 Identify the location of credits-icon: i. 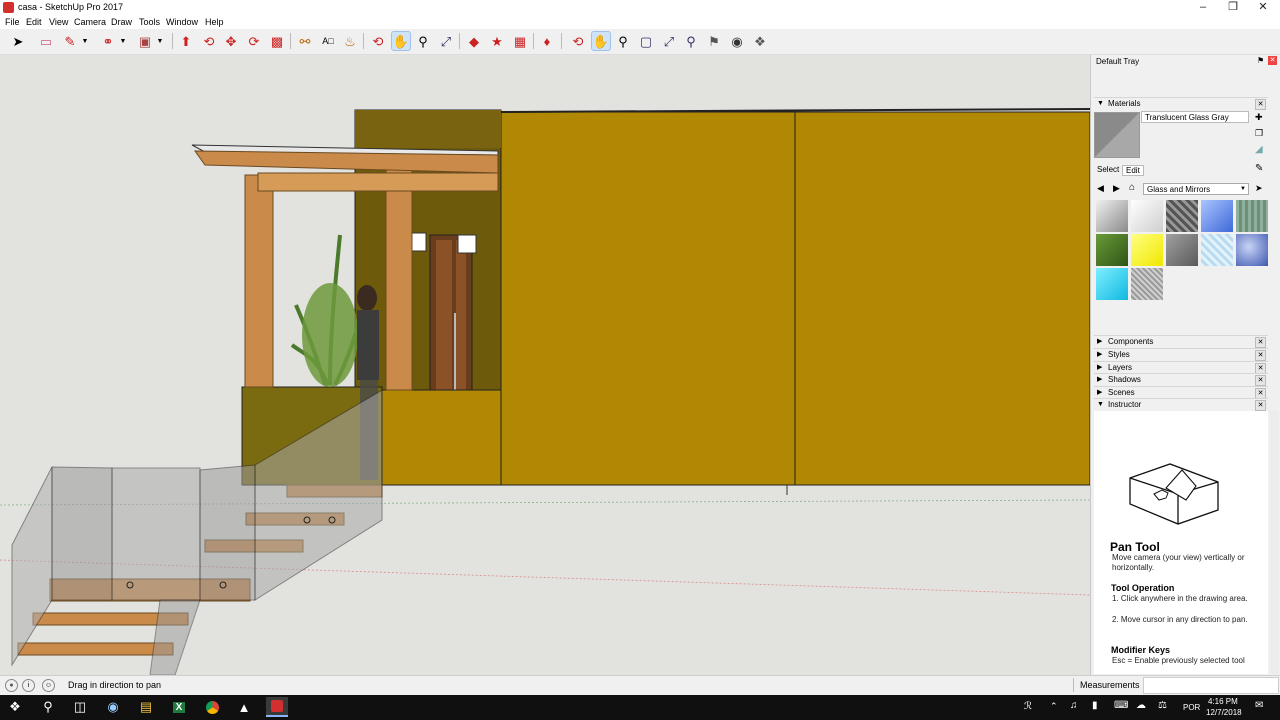
(28, 685).